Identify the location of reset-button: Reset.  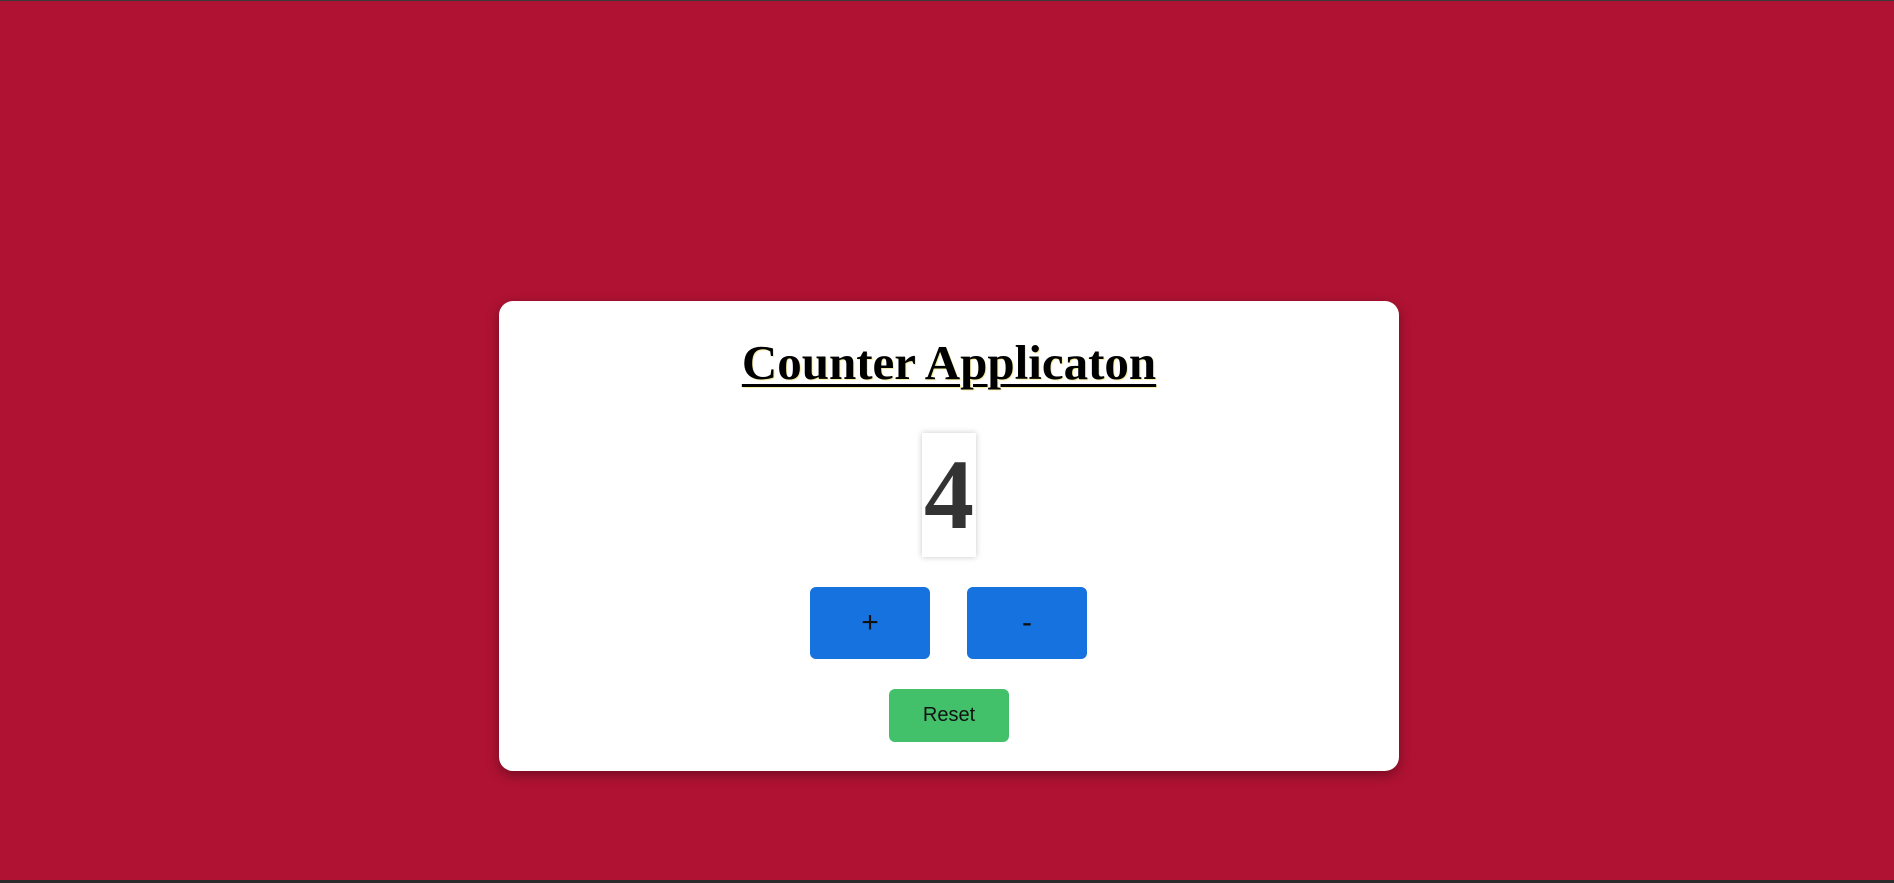
(949, 715).